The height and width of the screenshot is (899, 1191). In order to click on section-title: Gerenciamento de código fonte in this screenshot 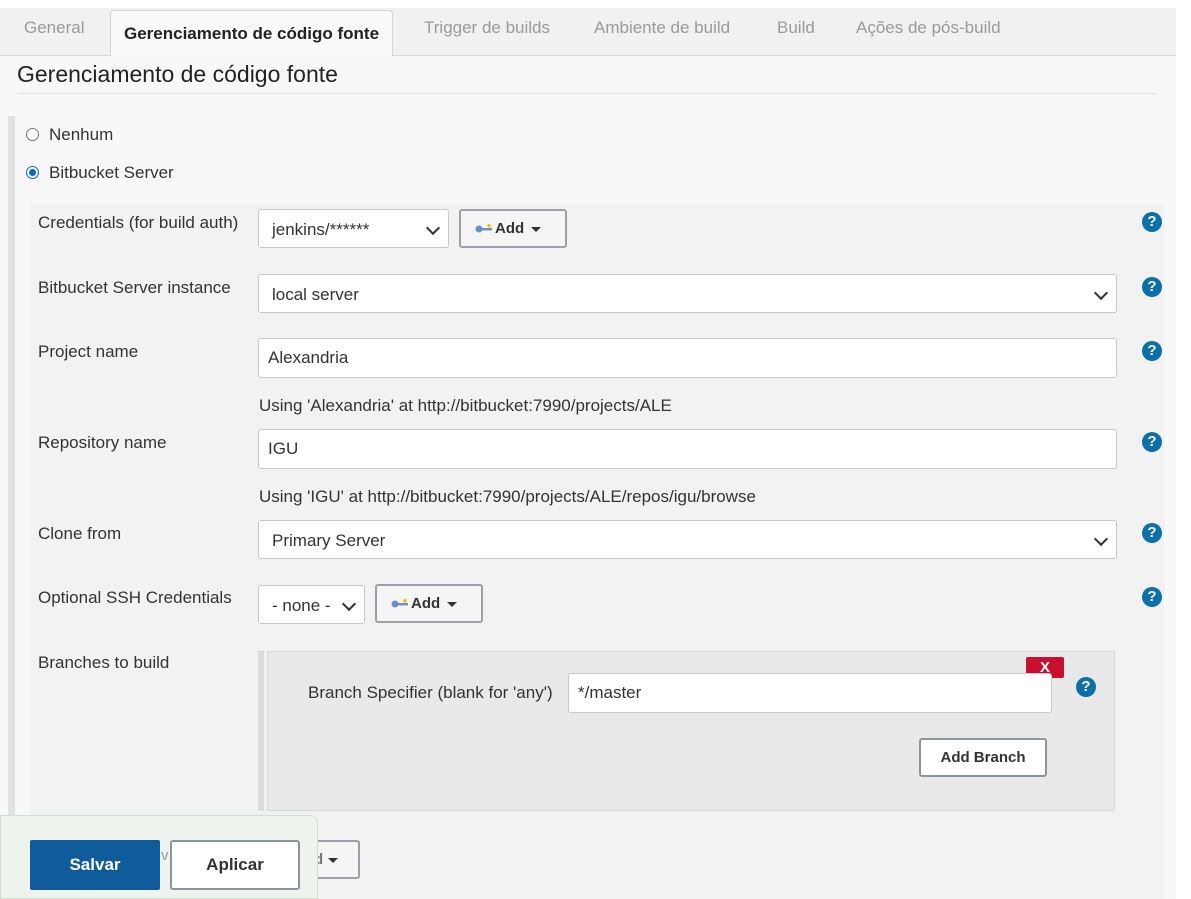, I will do `click(177, 74)`.